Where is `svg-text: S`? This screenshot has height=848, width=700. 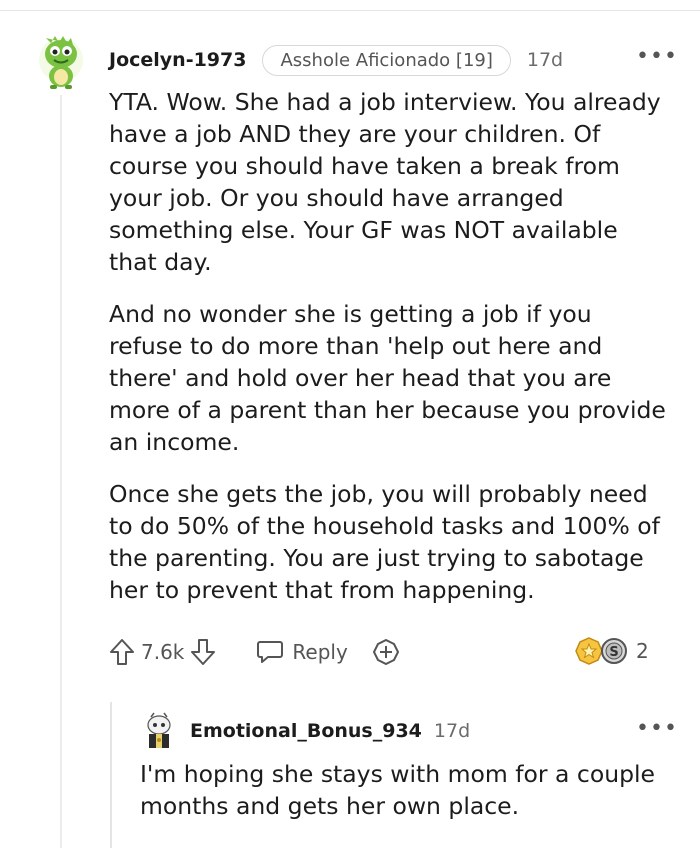
svg-text: S is located at coordinates (613, 652).